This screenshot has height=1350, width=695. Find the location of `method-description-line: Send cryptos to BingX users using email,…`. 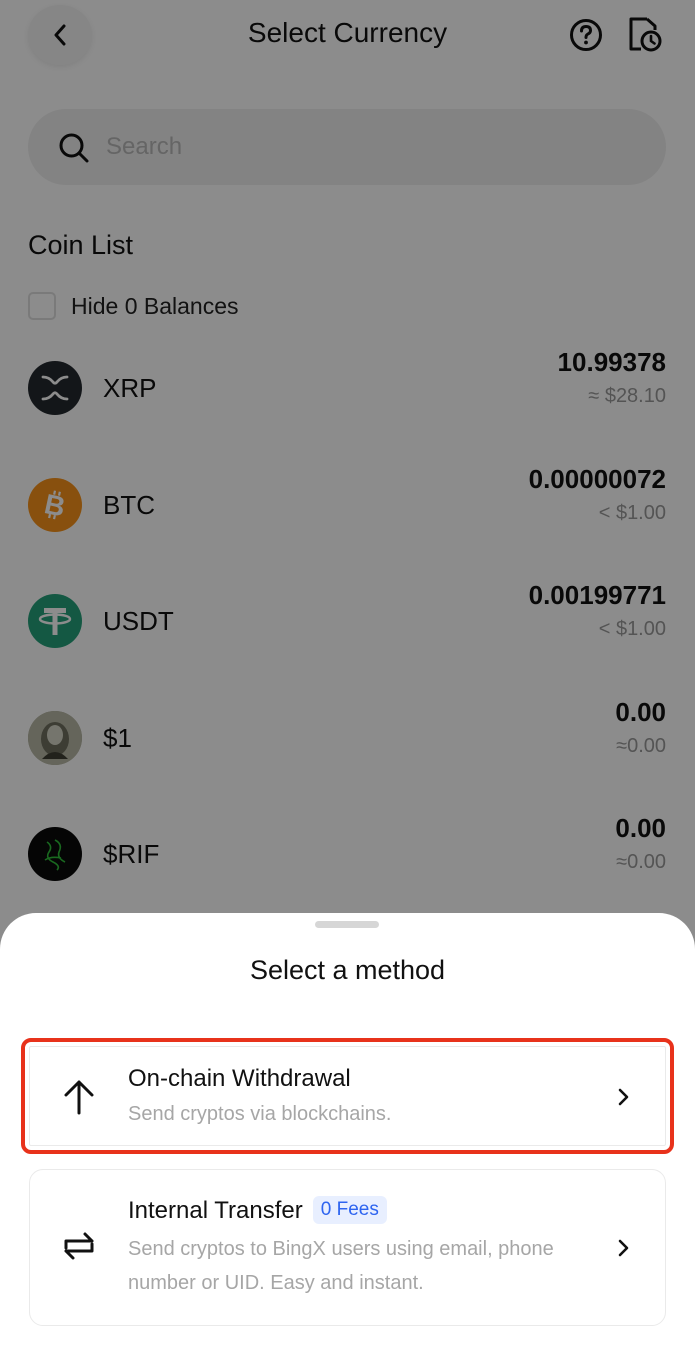

method-description-line: Send cryptos to BingX users using email,… is located at coordinates (341, 1249).